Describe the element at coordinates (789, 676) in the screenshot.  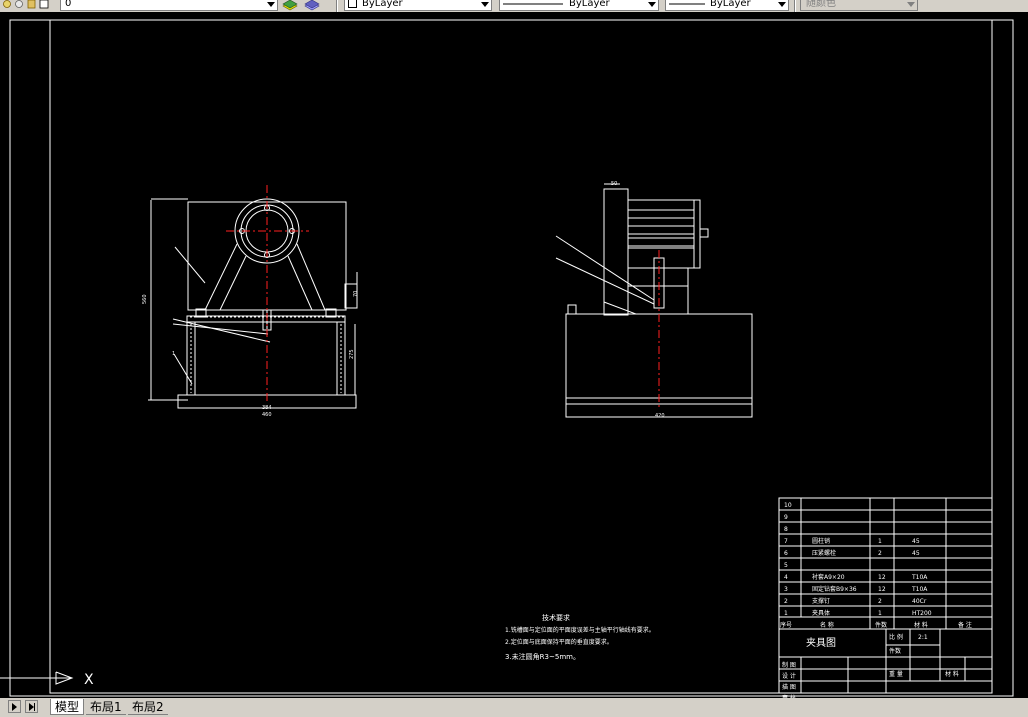
I see `designed-label: 设 计` at that location.